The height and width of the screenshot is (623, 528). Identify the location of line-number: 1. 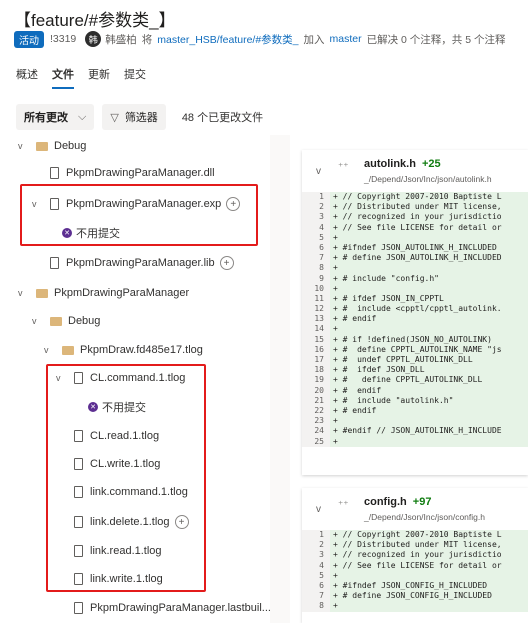
(316, 535).